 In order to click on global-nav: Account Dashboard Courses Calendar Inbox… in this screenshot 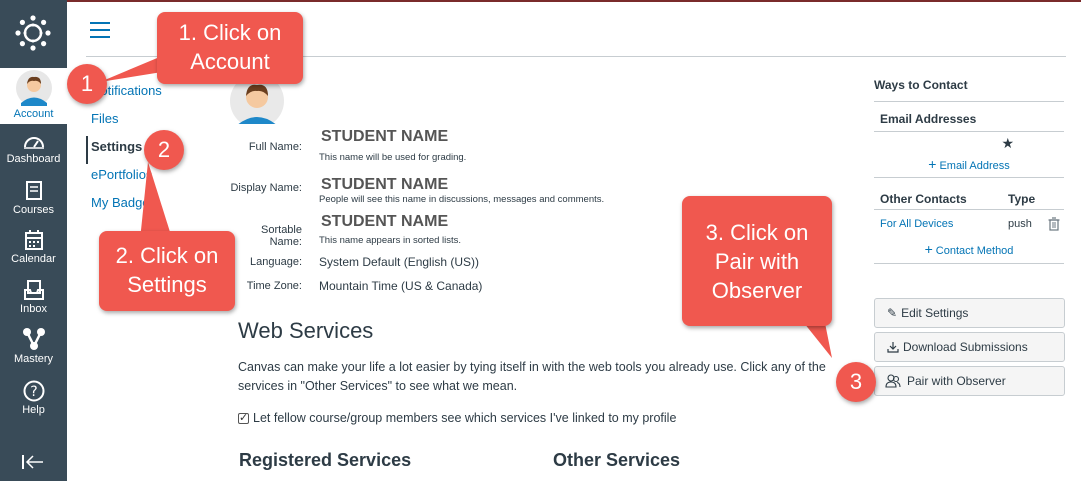, I will do `click(33, 240)`.